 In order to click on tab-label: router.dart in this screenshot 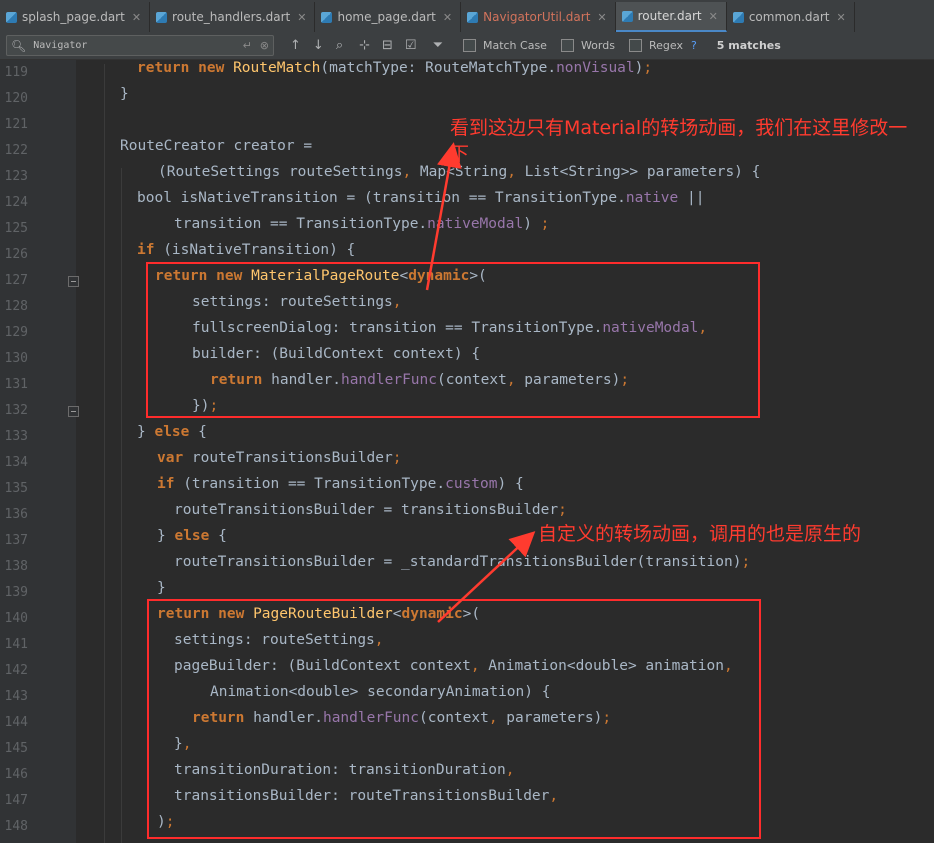, I will do `click(669, 16)`.